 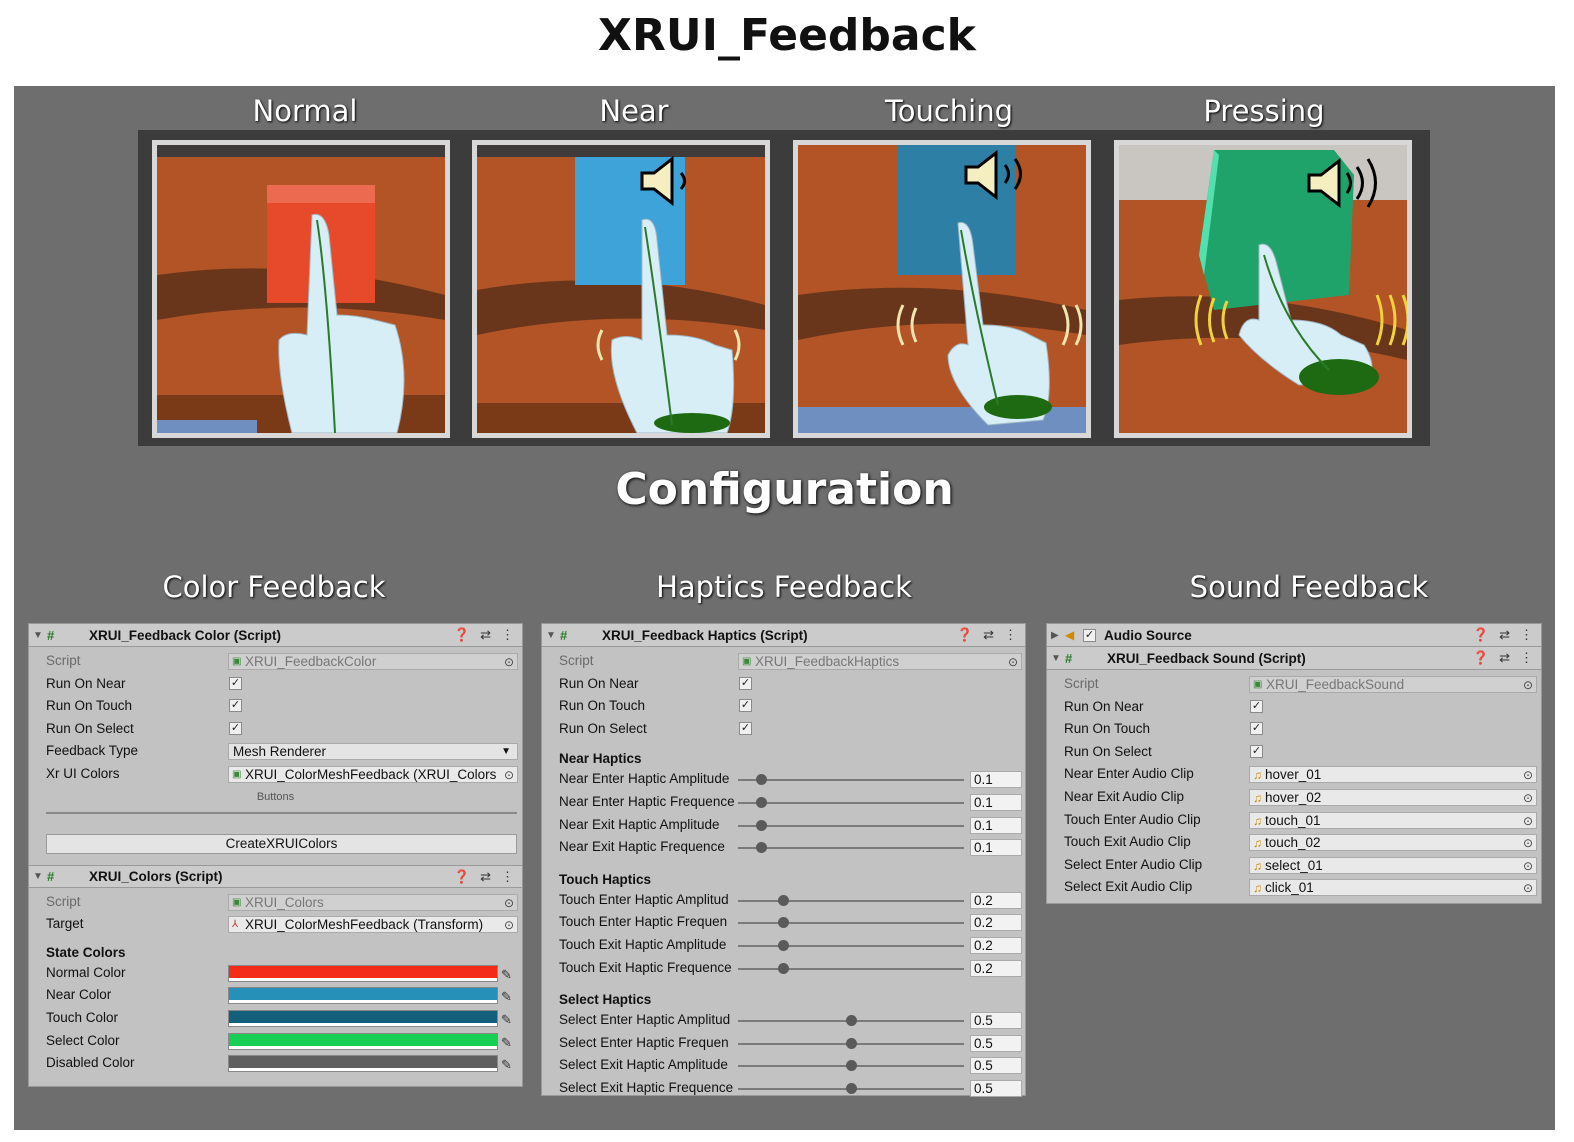 I want to click on field-label: Select Color, so click(x=83, y=1040).